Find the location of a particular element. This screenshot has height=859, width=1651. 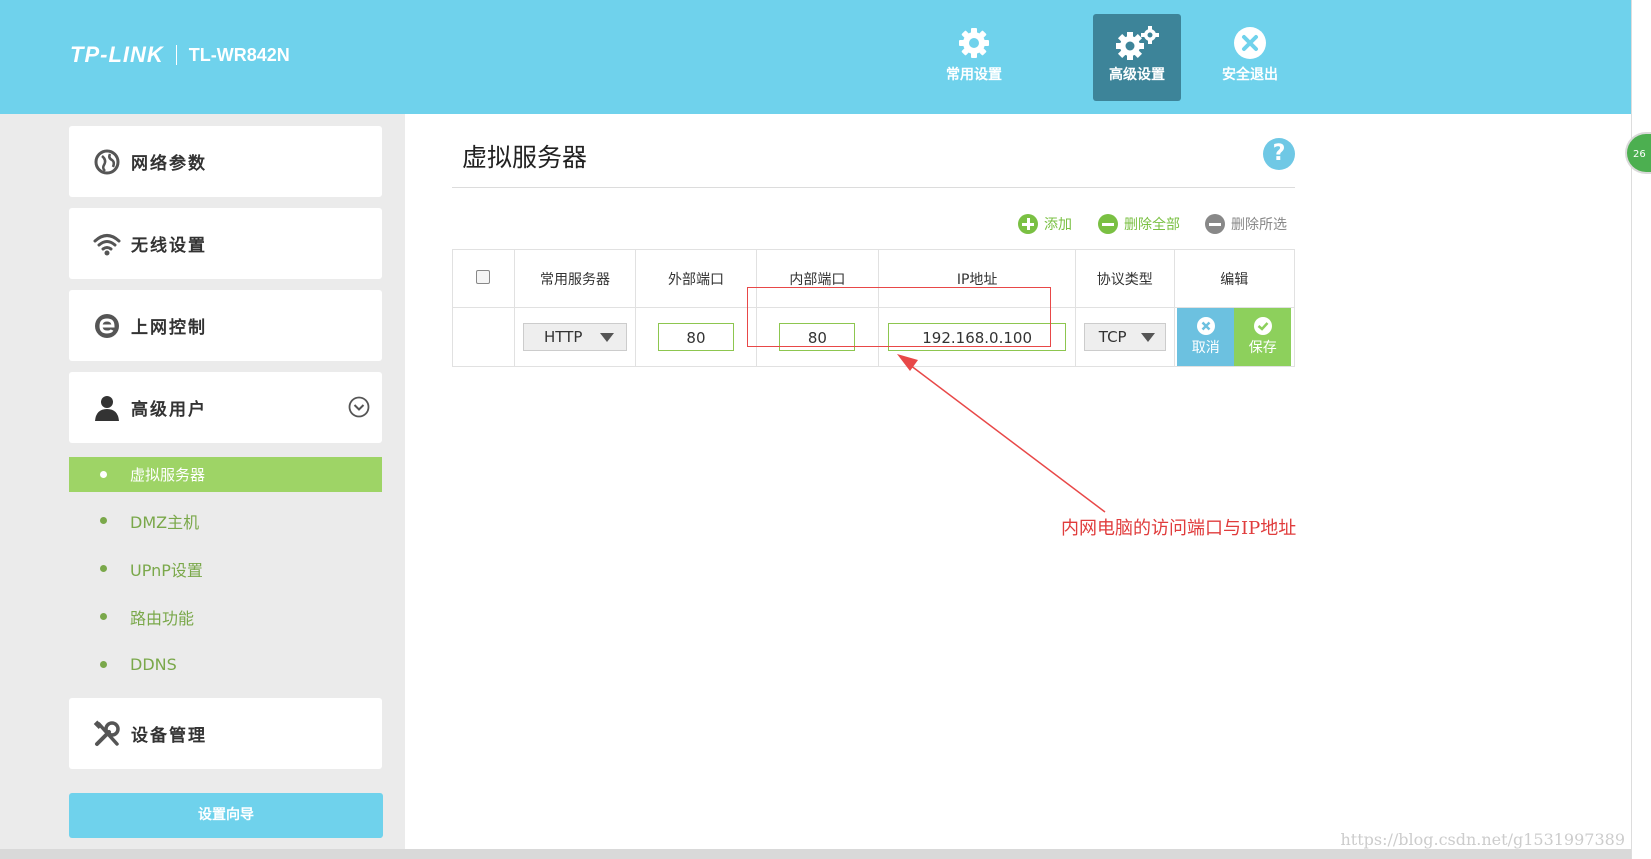

user-icon is located at coordinates (107, 408).